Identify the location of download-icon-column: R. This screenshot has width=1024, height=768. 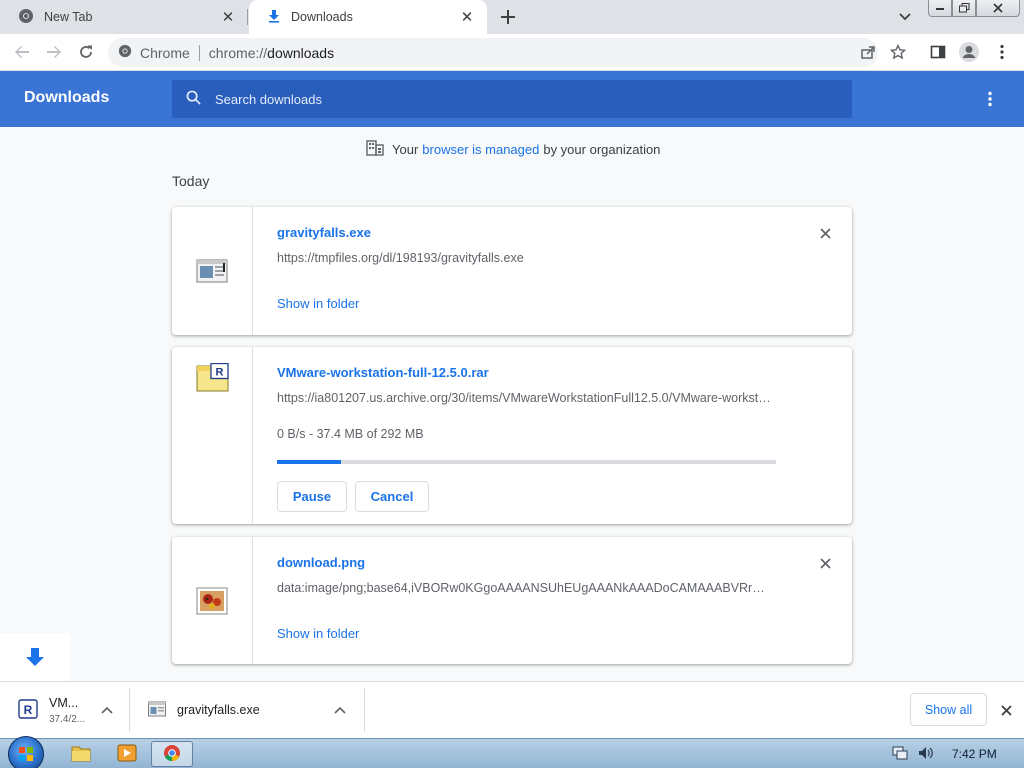
(212, 435).